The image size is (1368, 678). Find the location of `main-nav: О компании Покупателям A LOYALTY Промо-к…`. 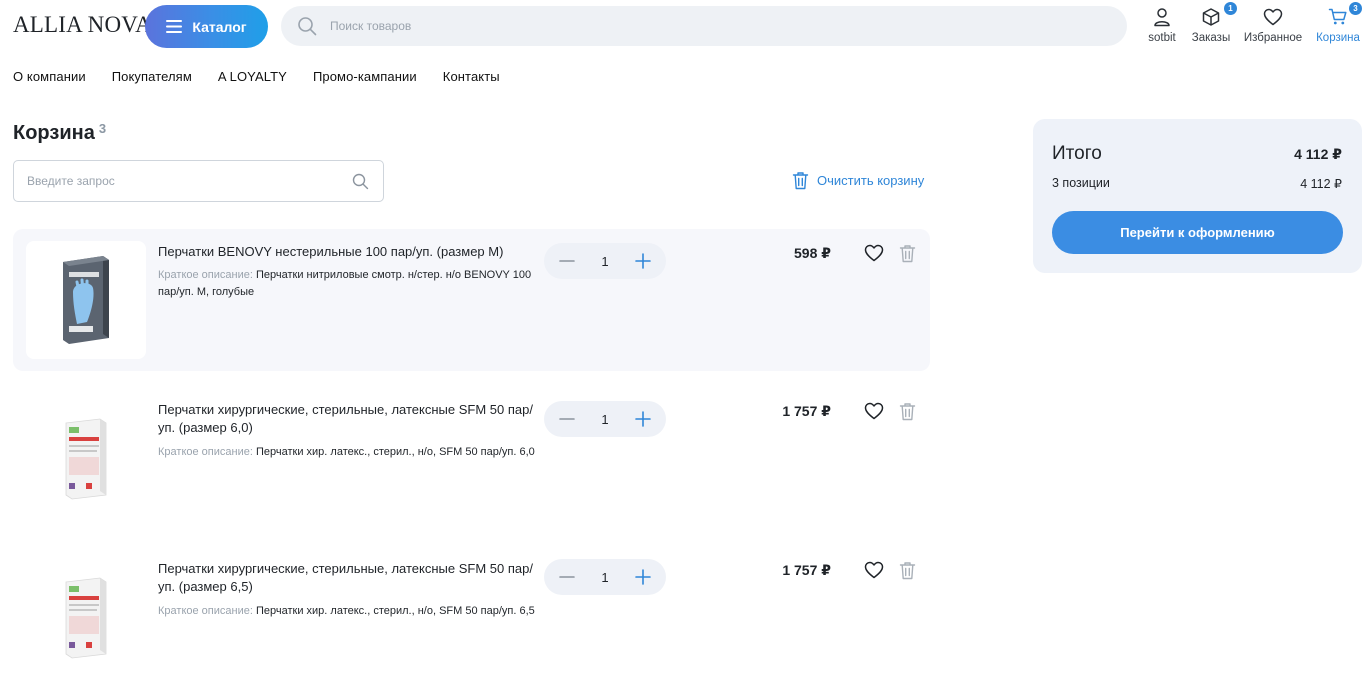

main-nav: О компании Покупателям A LOYALTY Промо-к… is located at coordinates (256, 76).